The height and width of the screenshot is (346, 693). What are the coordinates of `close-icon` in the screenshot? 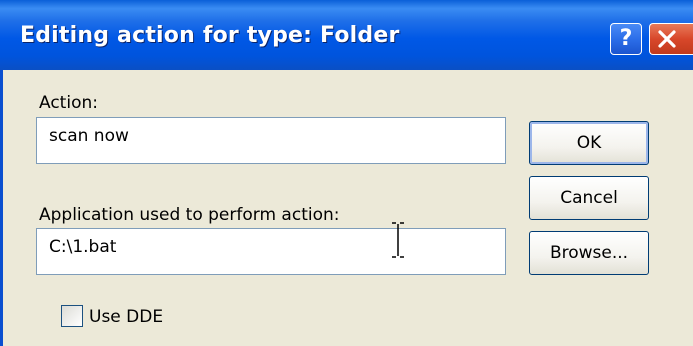 It's located at (667, 39).